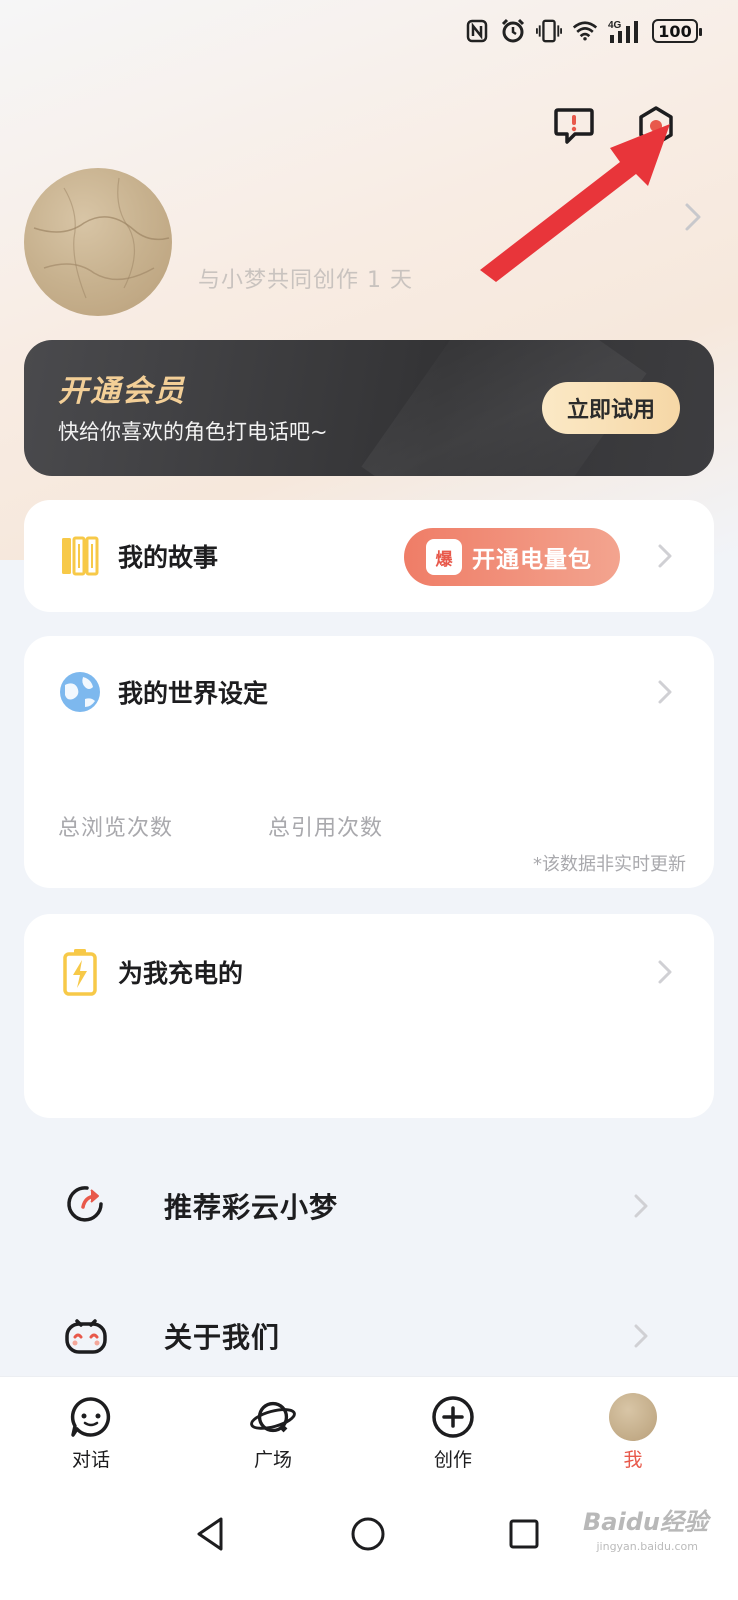 This screenshot has height=1600, width=738. Describe the element at coordinates (369, 762) in the screenshot. I see `world-settings-card: 我的世界设定 总浏览次数 总引用次数 *该数据非实时更新` at that location.